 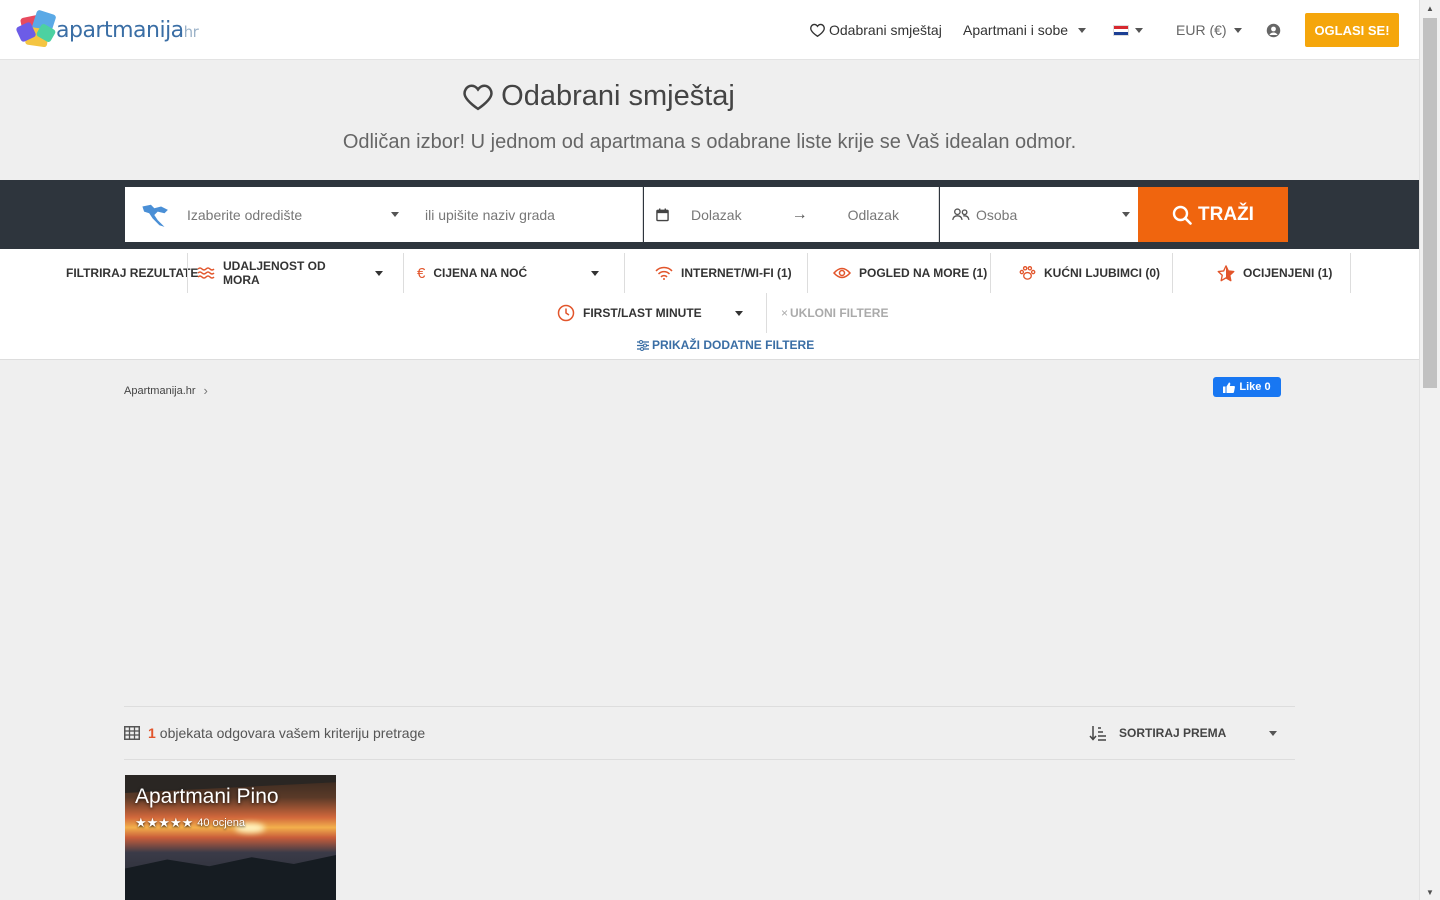 What do you see at coordinates (160, 391) in the screenshot?
I see `breadcrumb-home-link: Apartmanija.hr` at bounding box center [160, 391].